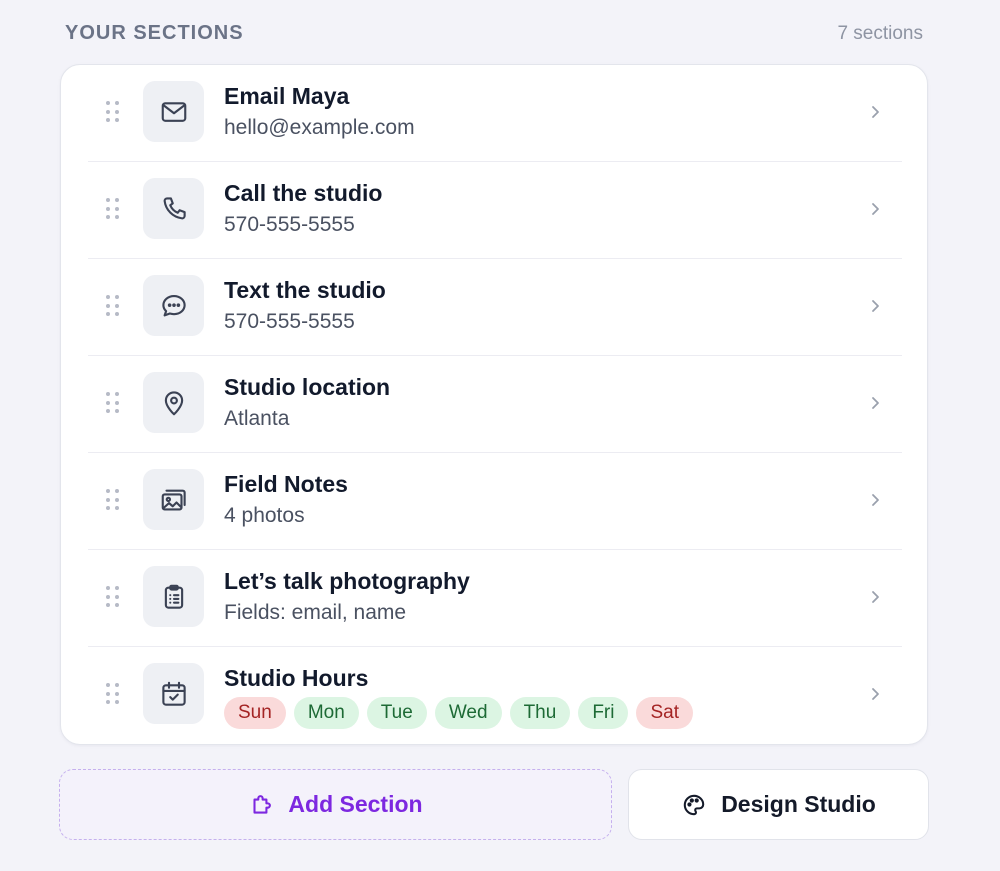  I want to click on calendar-check-icon, so click(173, 693).